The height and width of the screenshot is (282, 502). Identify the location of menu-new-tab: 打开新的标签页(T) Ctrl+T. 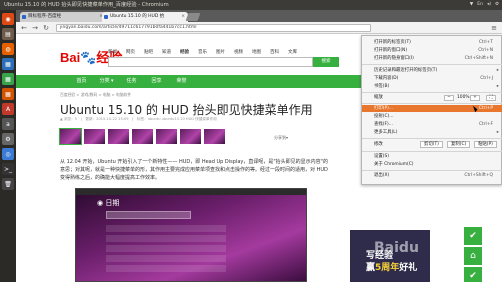
(432, 42).